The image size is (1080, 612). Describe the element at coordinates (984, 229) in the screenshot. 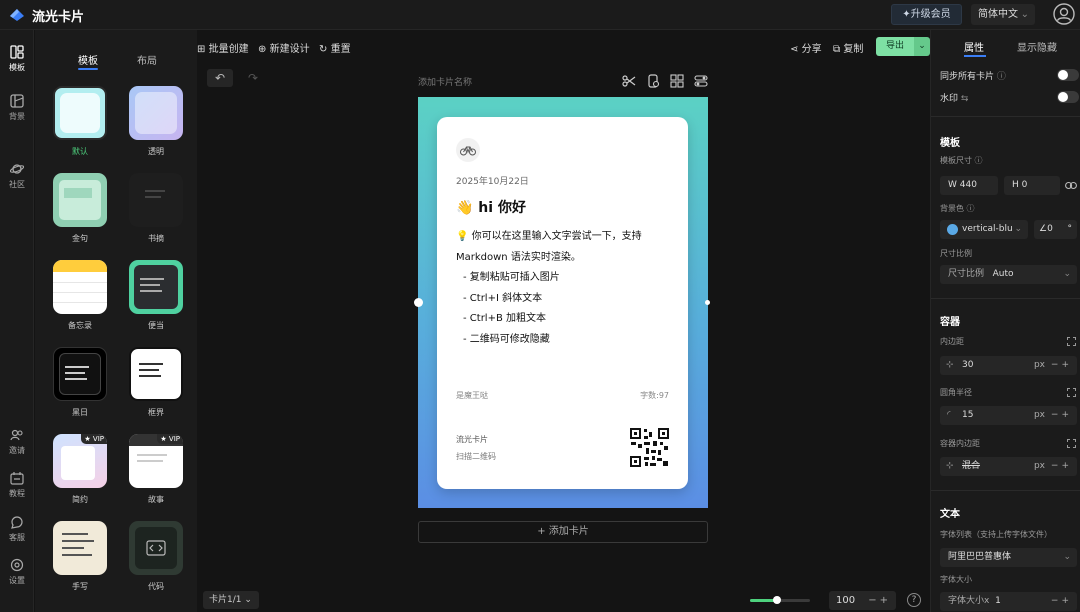

I see `bg-color-select: vertical-blu ⌄` at that location.